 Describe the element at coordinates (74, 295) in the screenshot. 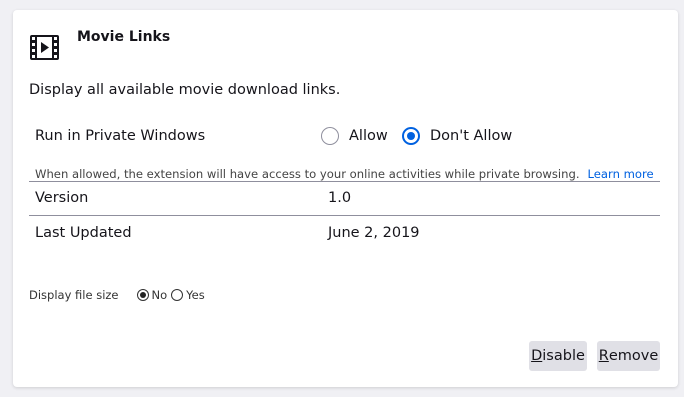

I see `file-size-label: Display file size` at that location.